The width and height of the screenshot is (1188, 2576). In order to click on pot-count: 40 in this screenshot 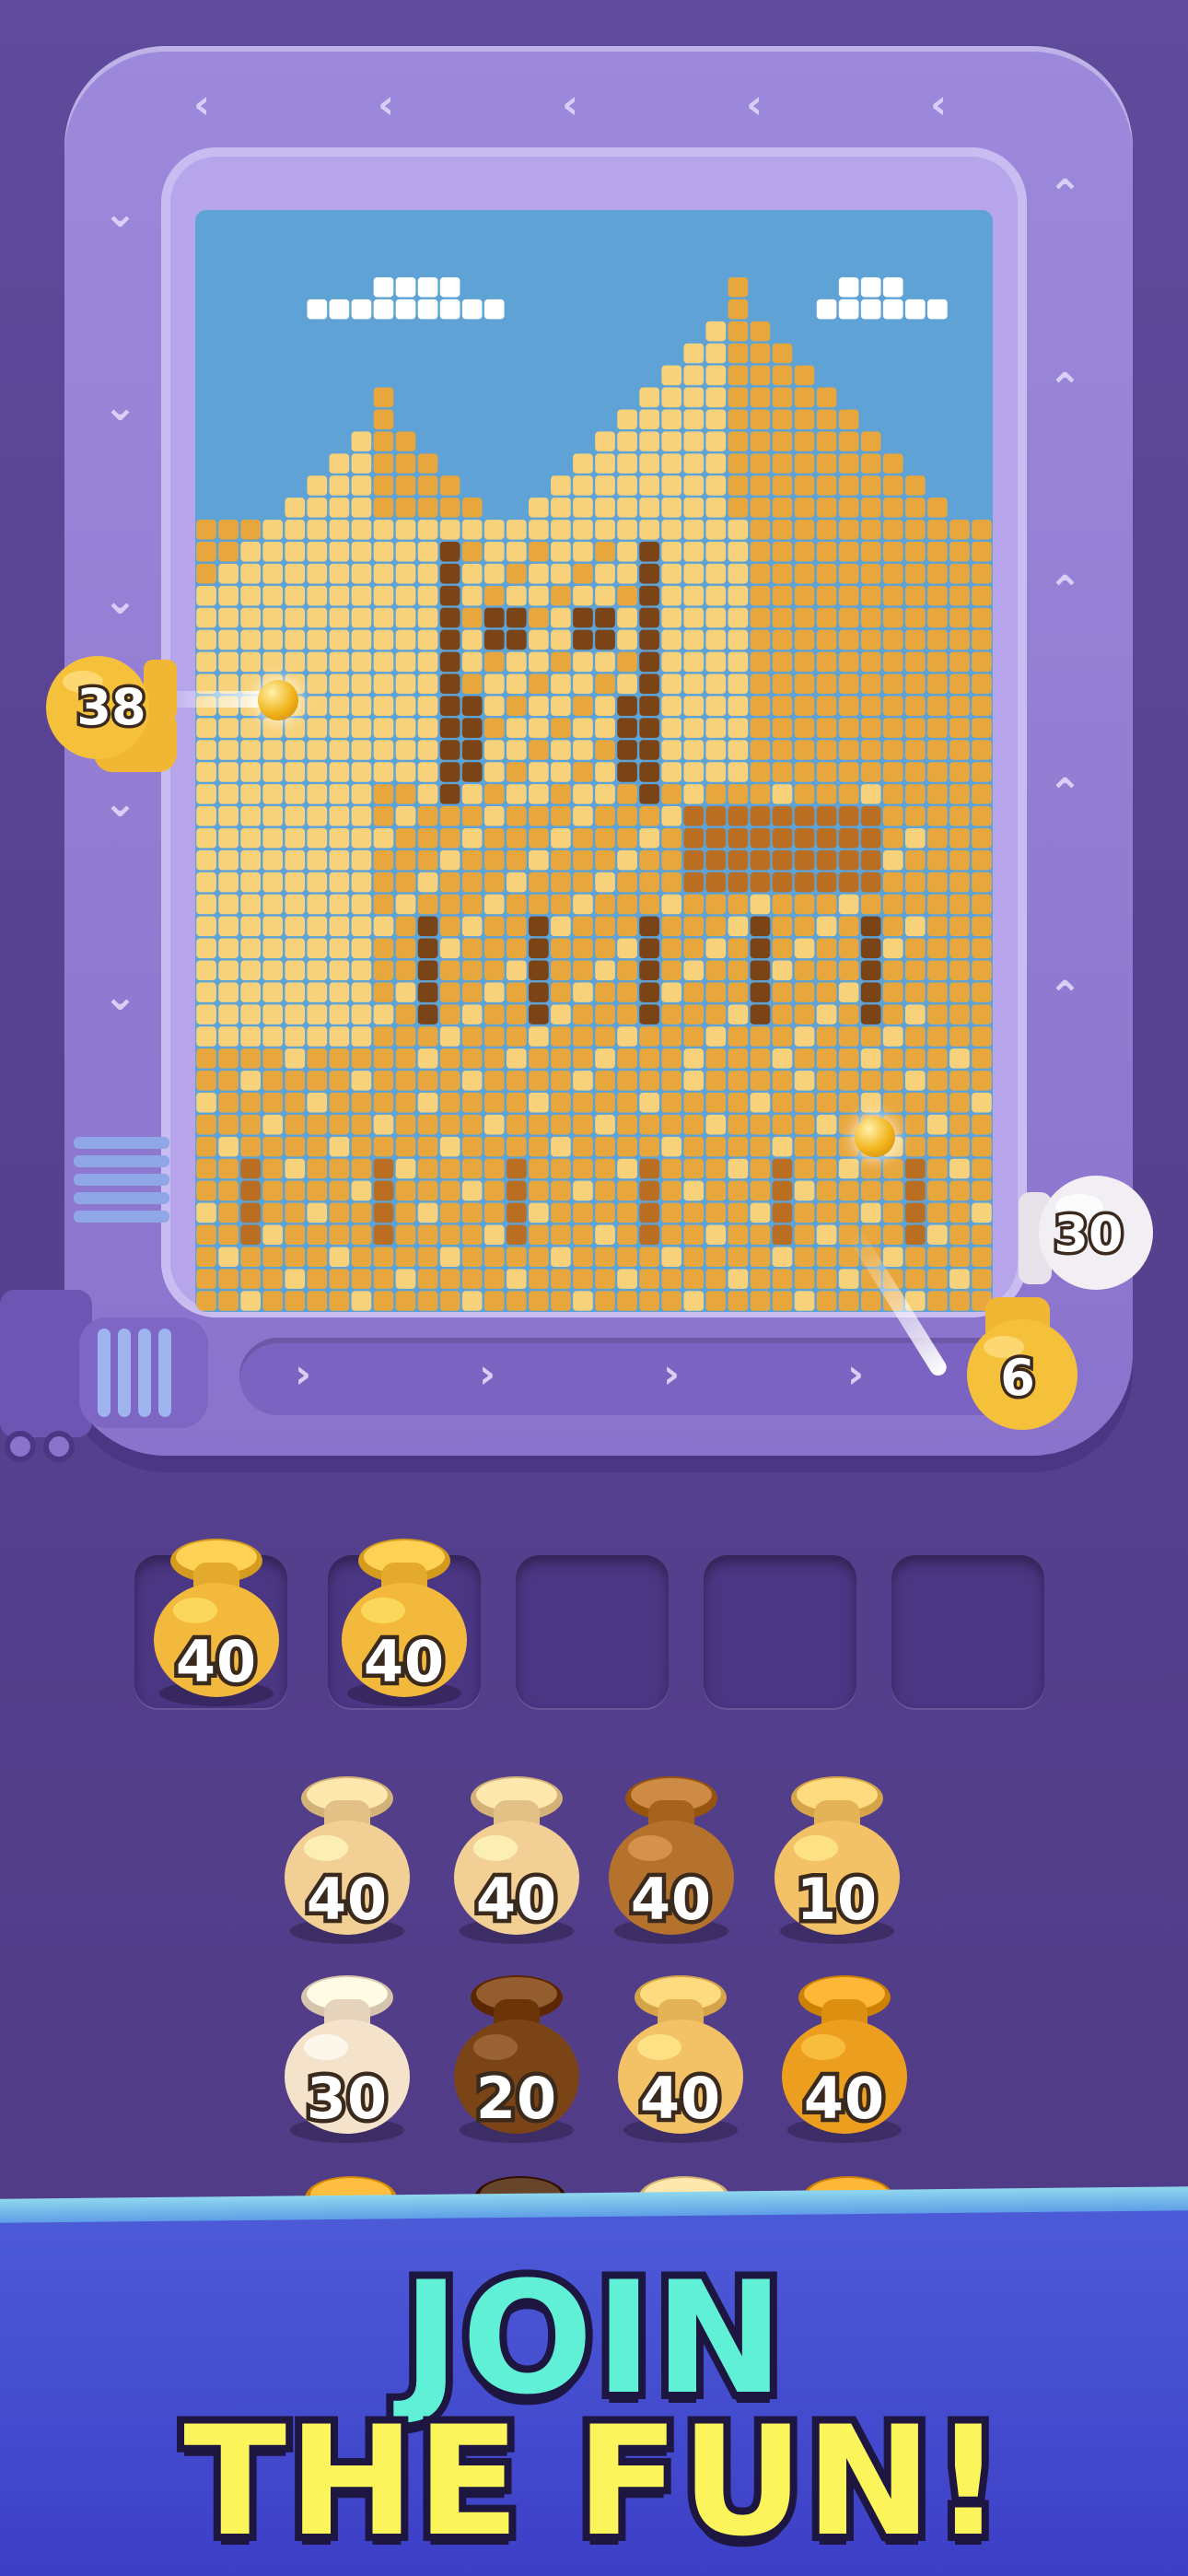, I will do `click(679, 2099)`.